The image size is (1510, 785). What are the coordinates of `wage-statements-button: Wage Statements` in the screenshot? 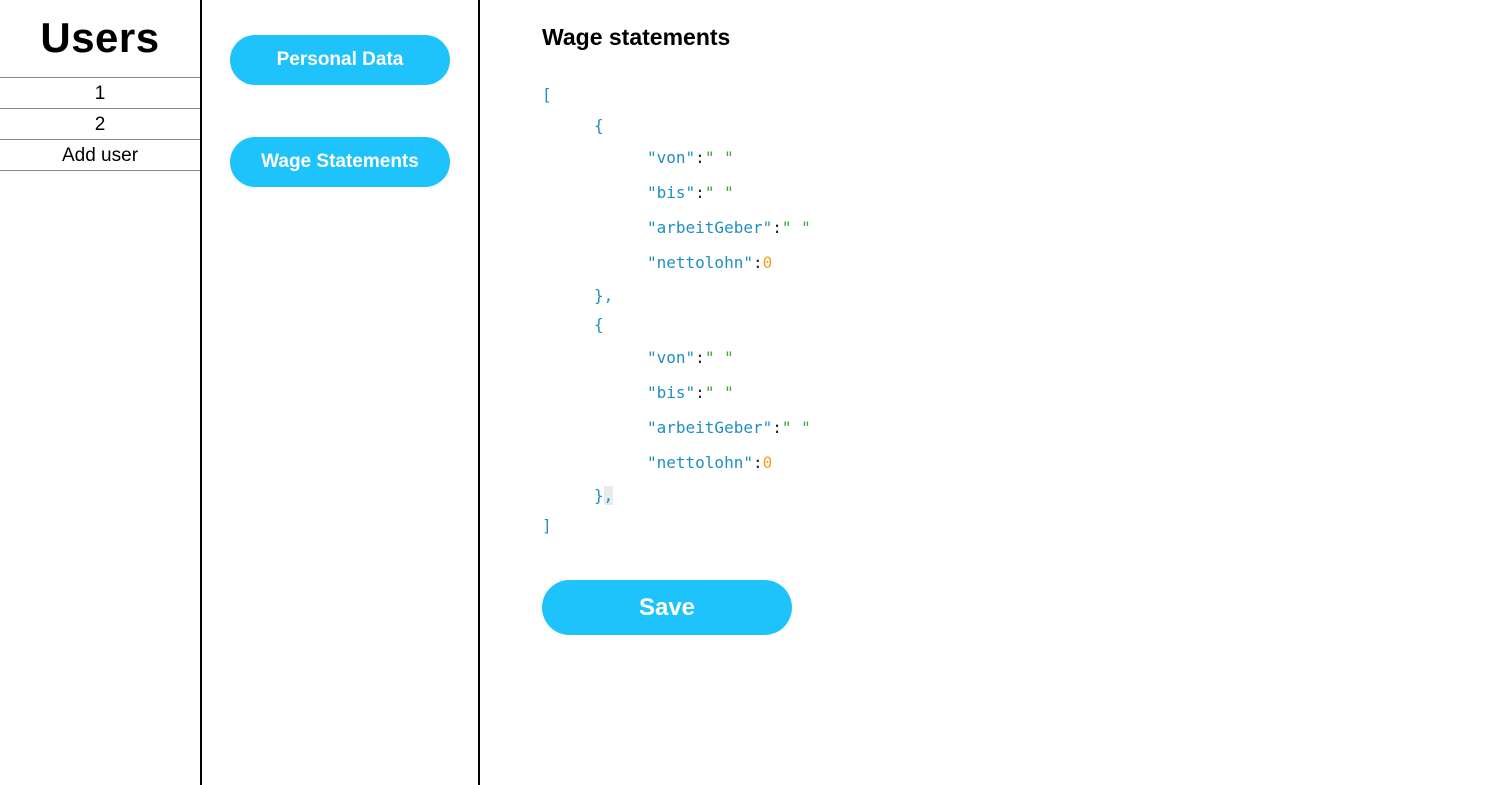 It's located at (340, 162).